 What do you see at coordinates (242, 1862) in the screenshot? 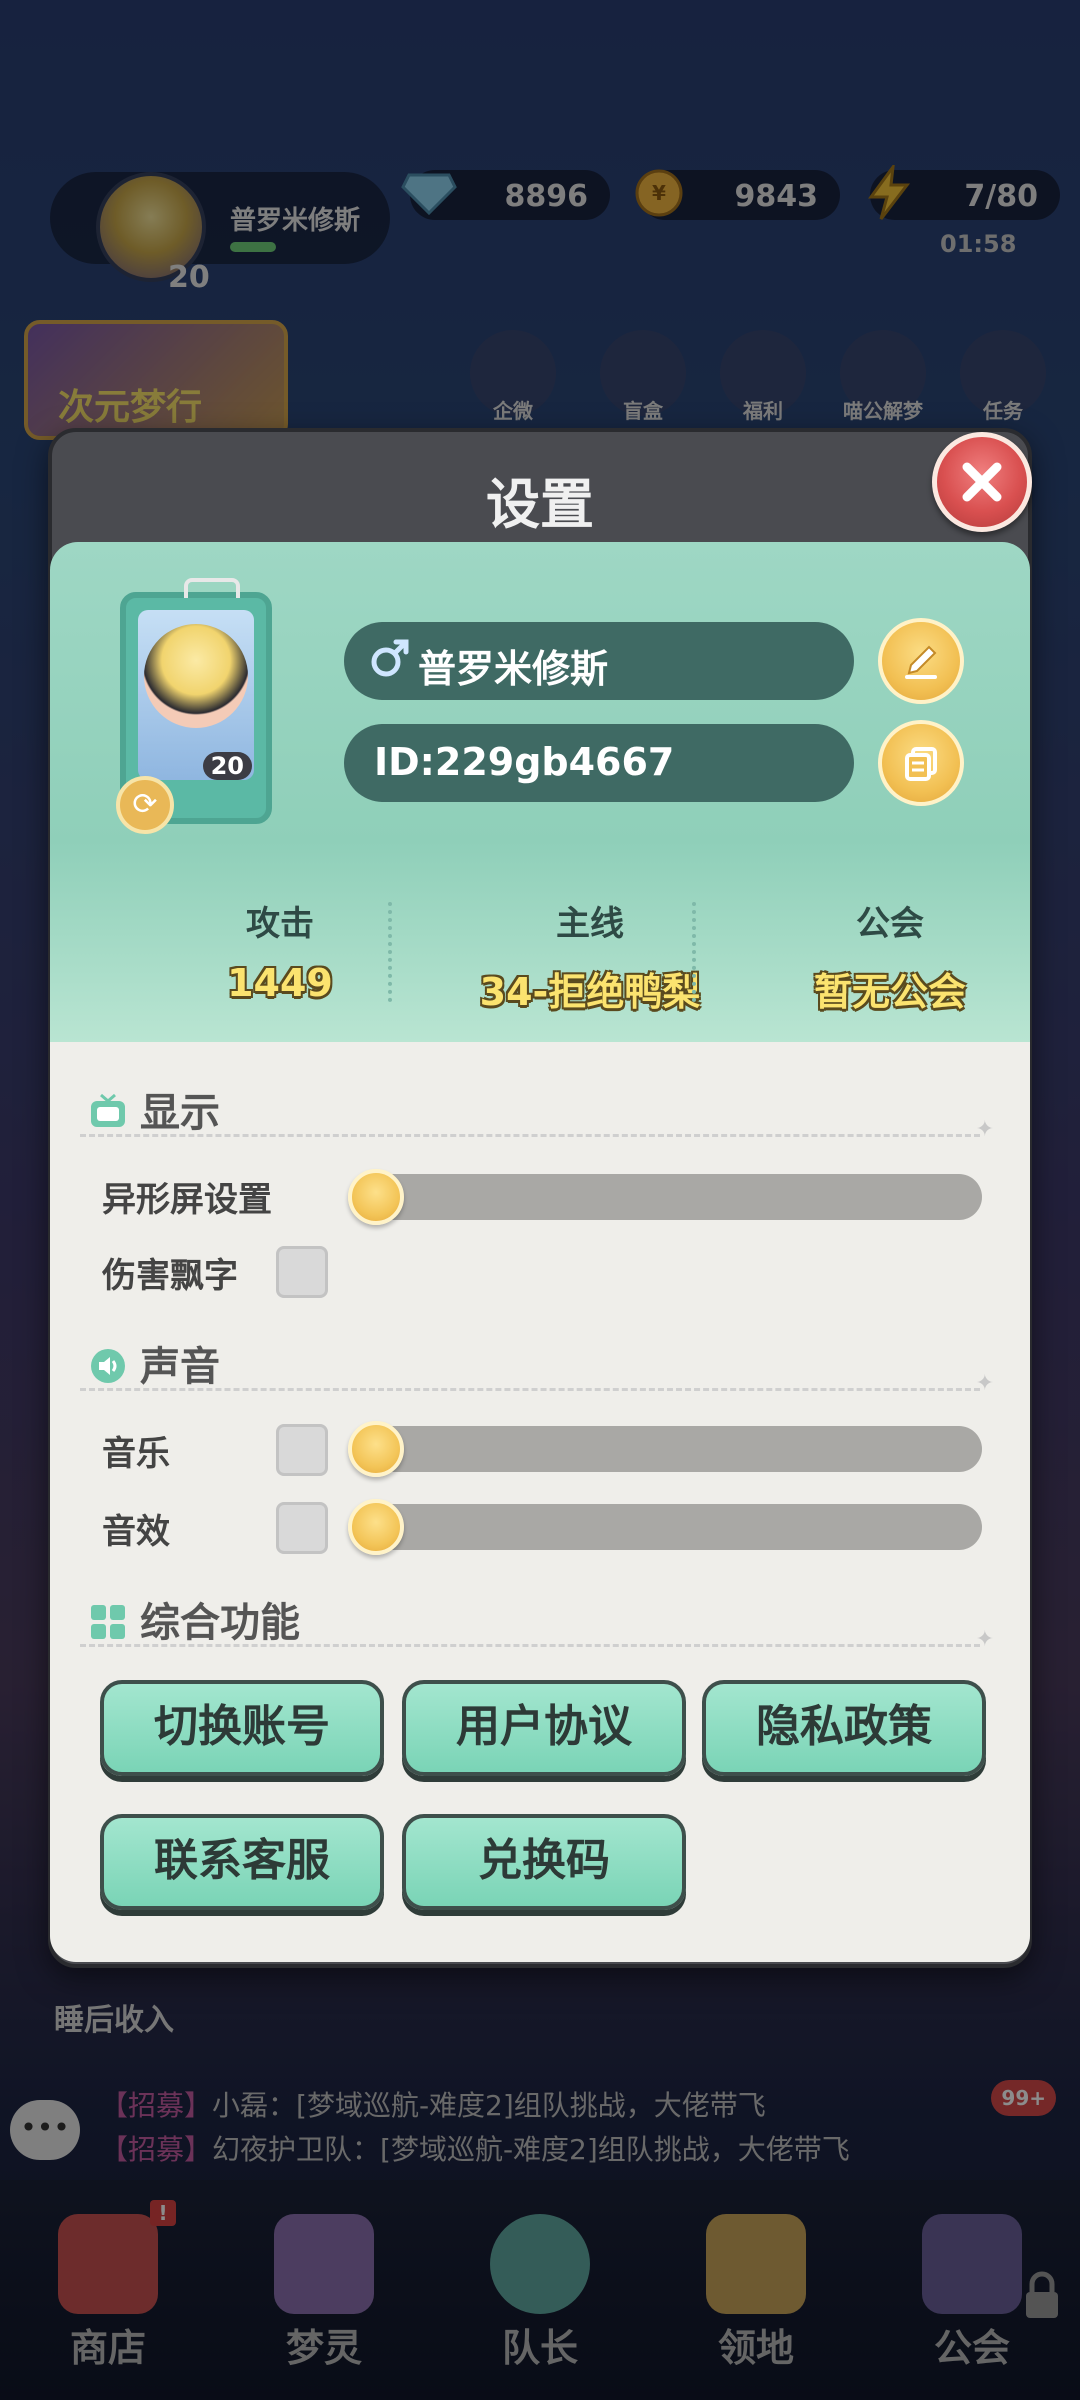
I see `contact-support-button: 联系客服` at bounding box center [242, 1862].